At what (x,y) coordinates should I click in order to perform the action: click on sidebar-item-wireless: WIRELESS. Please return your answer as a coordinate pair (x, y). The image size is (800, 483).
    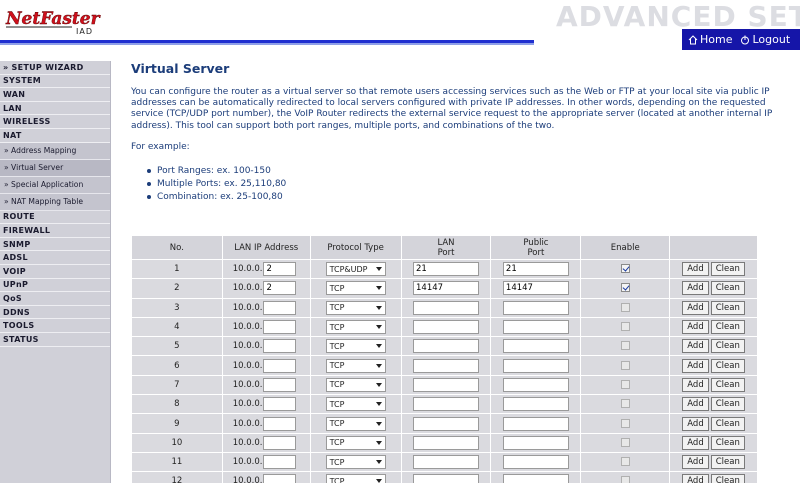
    Looking at the image, I should click on (55, 122).